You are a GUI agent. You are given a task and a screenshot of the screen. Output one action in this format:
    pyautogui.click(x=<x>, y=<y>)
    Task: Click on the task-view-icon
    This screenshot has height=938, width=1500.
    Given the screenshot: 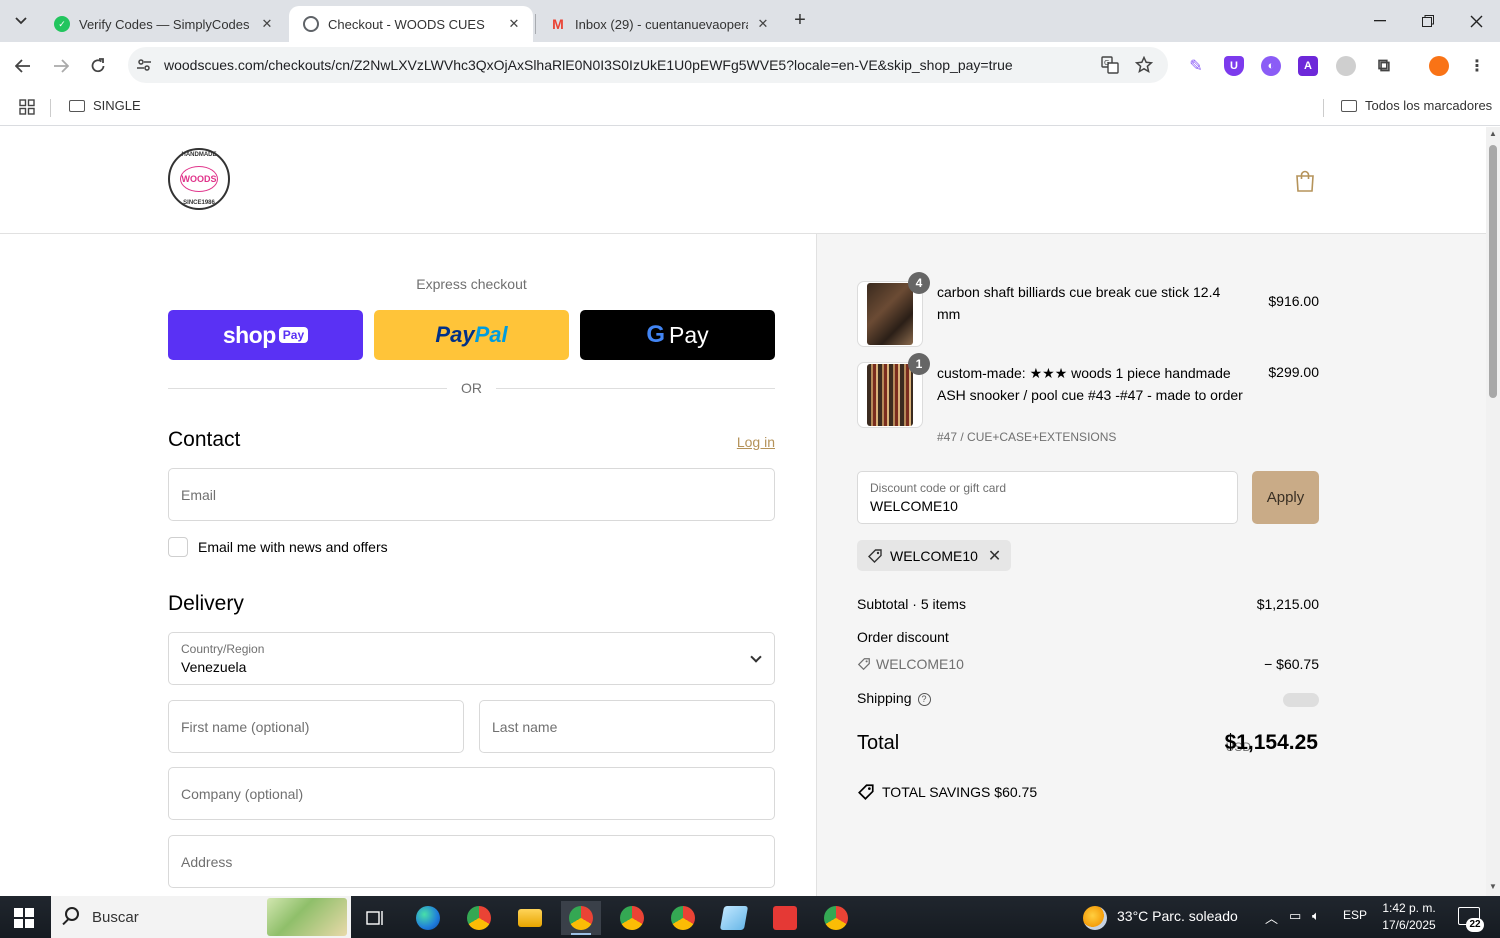 What is the action you would take?
    pyautogui.click(x=376, y=918)
    